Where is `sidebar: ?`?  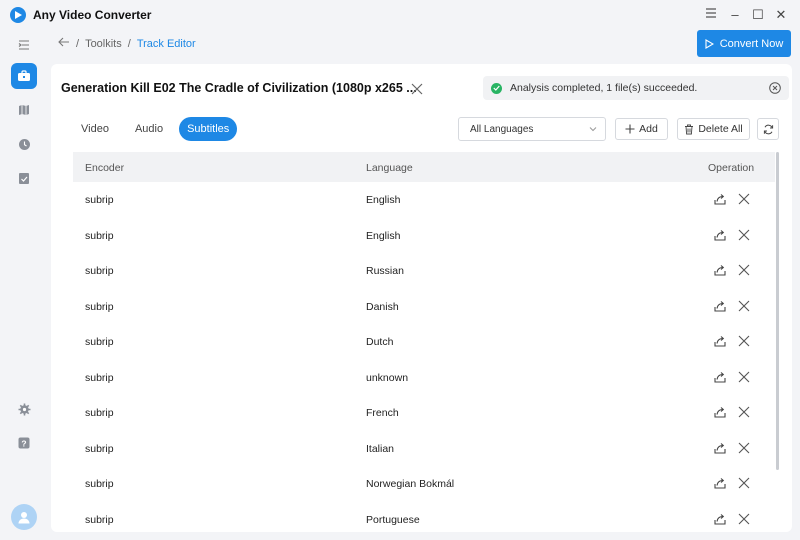 sidebar: ? is located at coordinates (24, 285).